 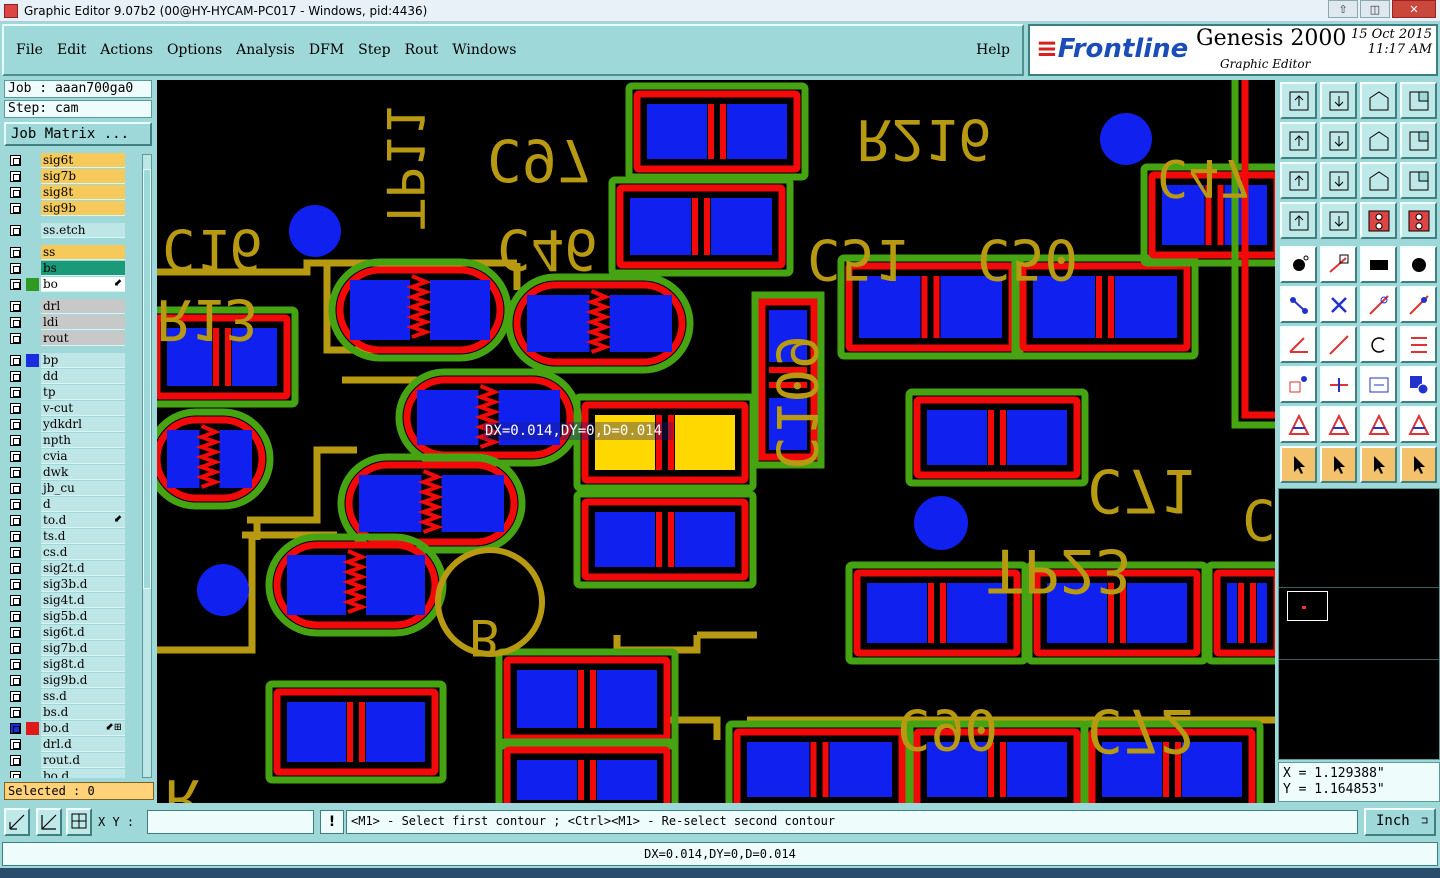 I want to click on zoom-out-button, so click(x=1418, y=140).